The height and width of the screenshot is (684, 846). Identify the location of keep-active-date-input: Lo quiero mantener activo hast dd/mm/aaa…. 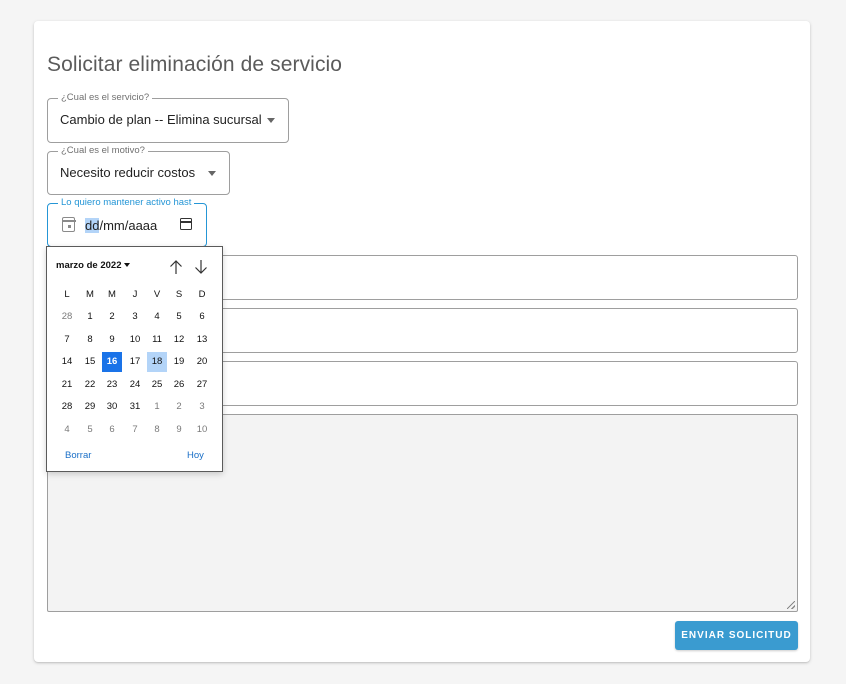
(127, 222).